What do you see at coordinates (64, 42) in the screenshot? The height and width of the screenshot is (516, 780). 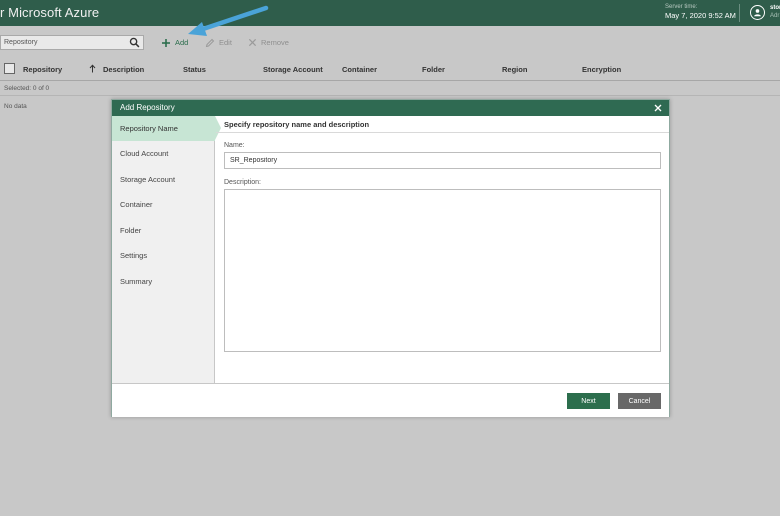 I see `search-input` at bounding box center [64, 42].